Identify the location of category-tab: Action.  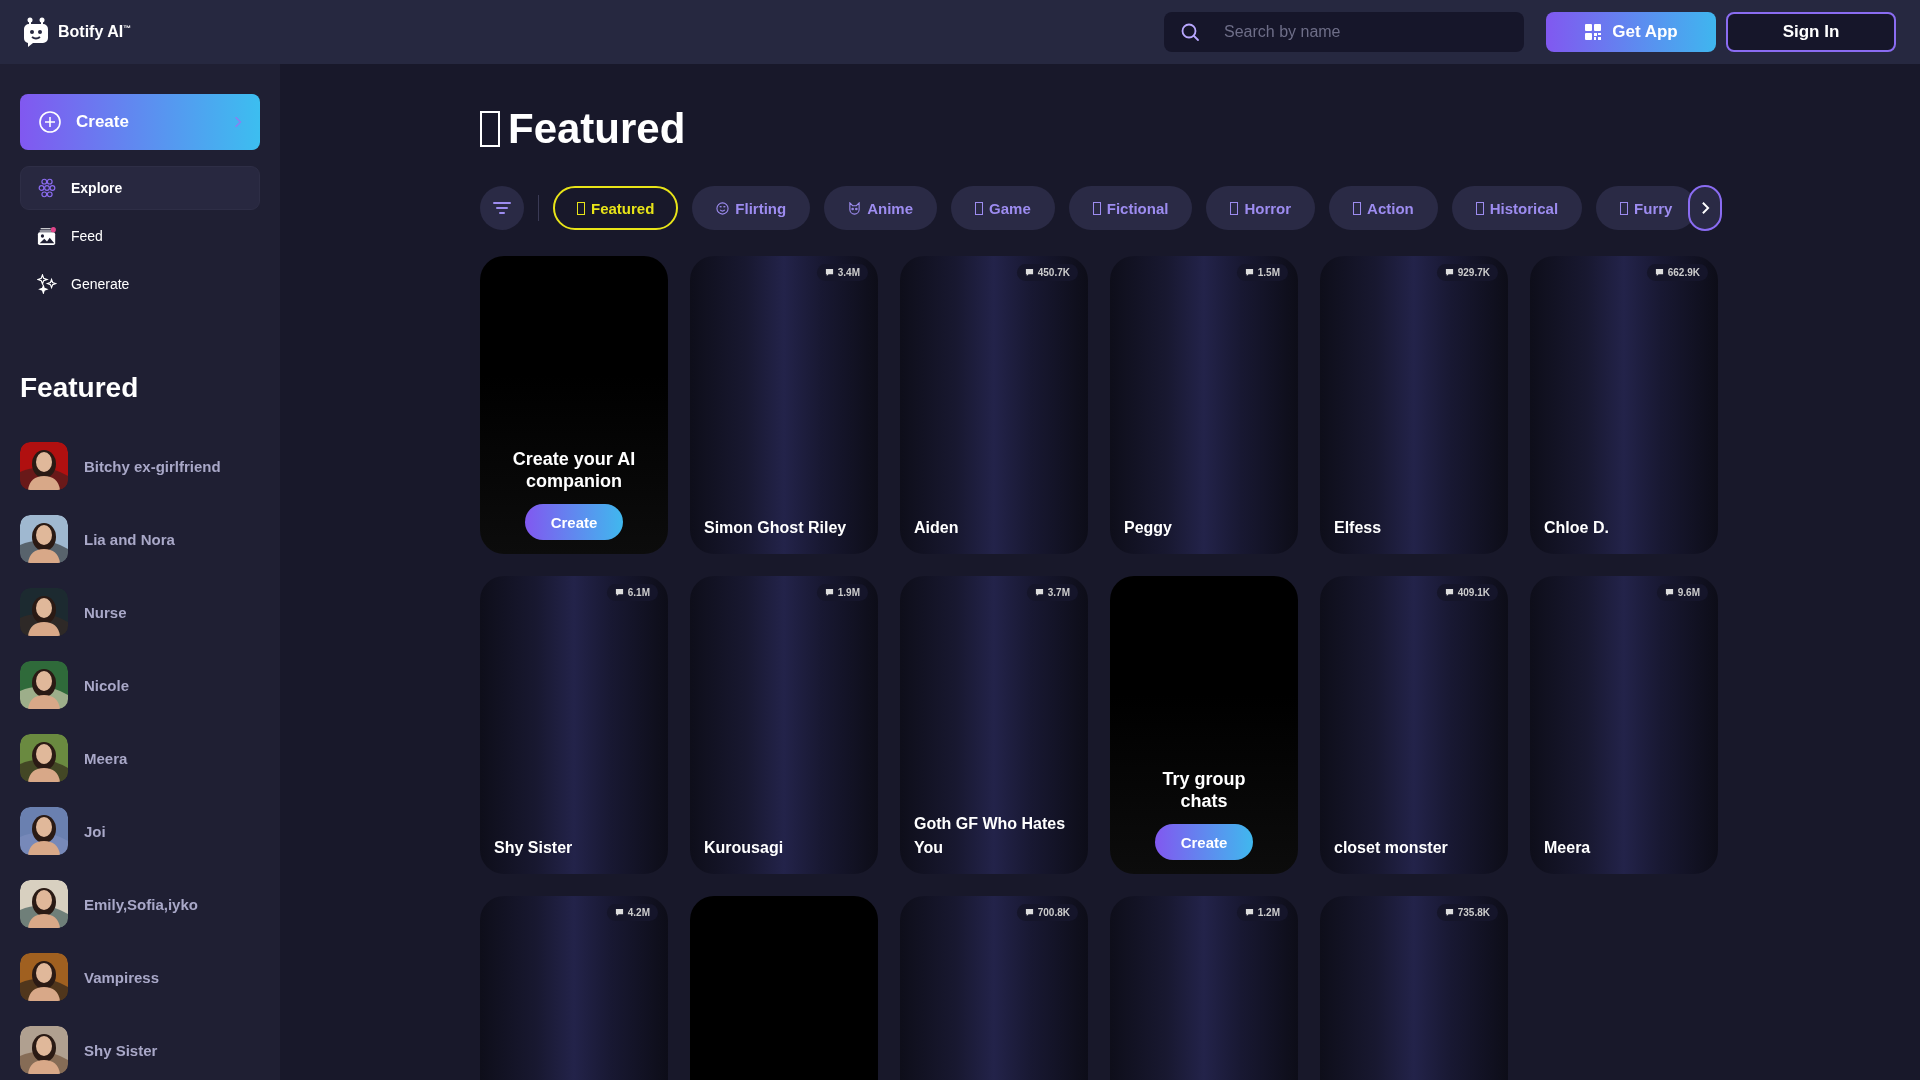
(1383, 208).